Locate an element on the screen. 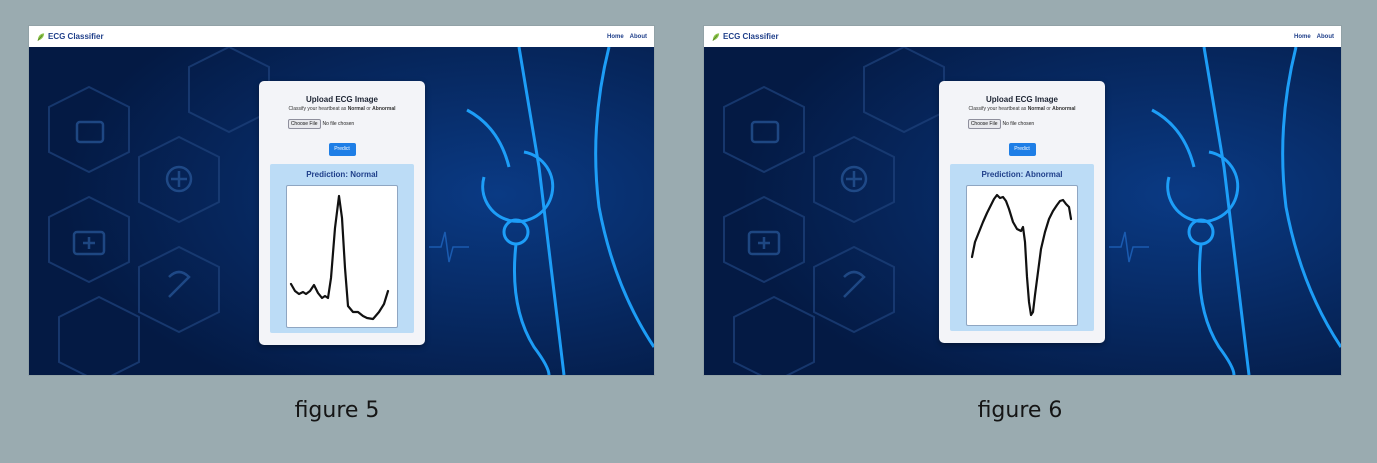  figure-caption: figure 5 is located at coordinates (337, 410).